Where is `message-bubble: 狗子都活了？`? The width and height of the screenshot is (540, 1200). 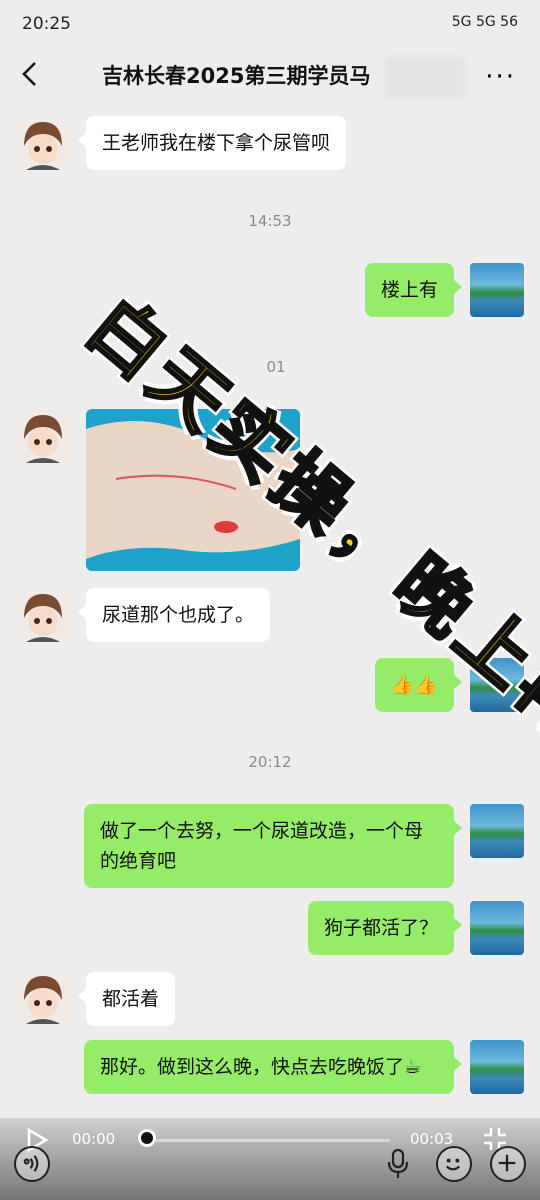 message-bubble: 狗子都活了？ is located at coordinates (385, 928).